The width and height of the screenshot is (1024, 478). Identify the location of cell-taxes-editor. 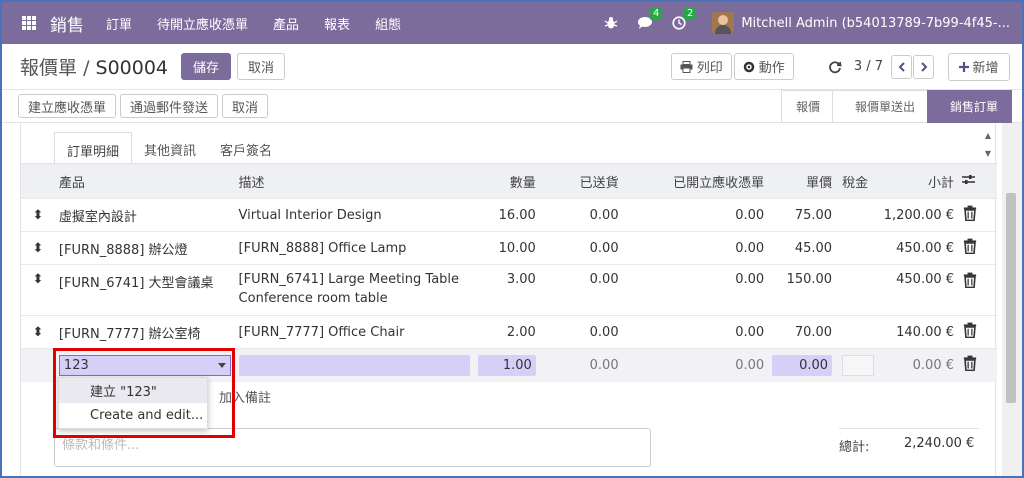
(857, 365).